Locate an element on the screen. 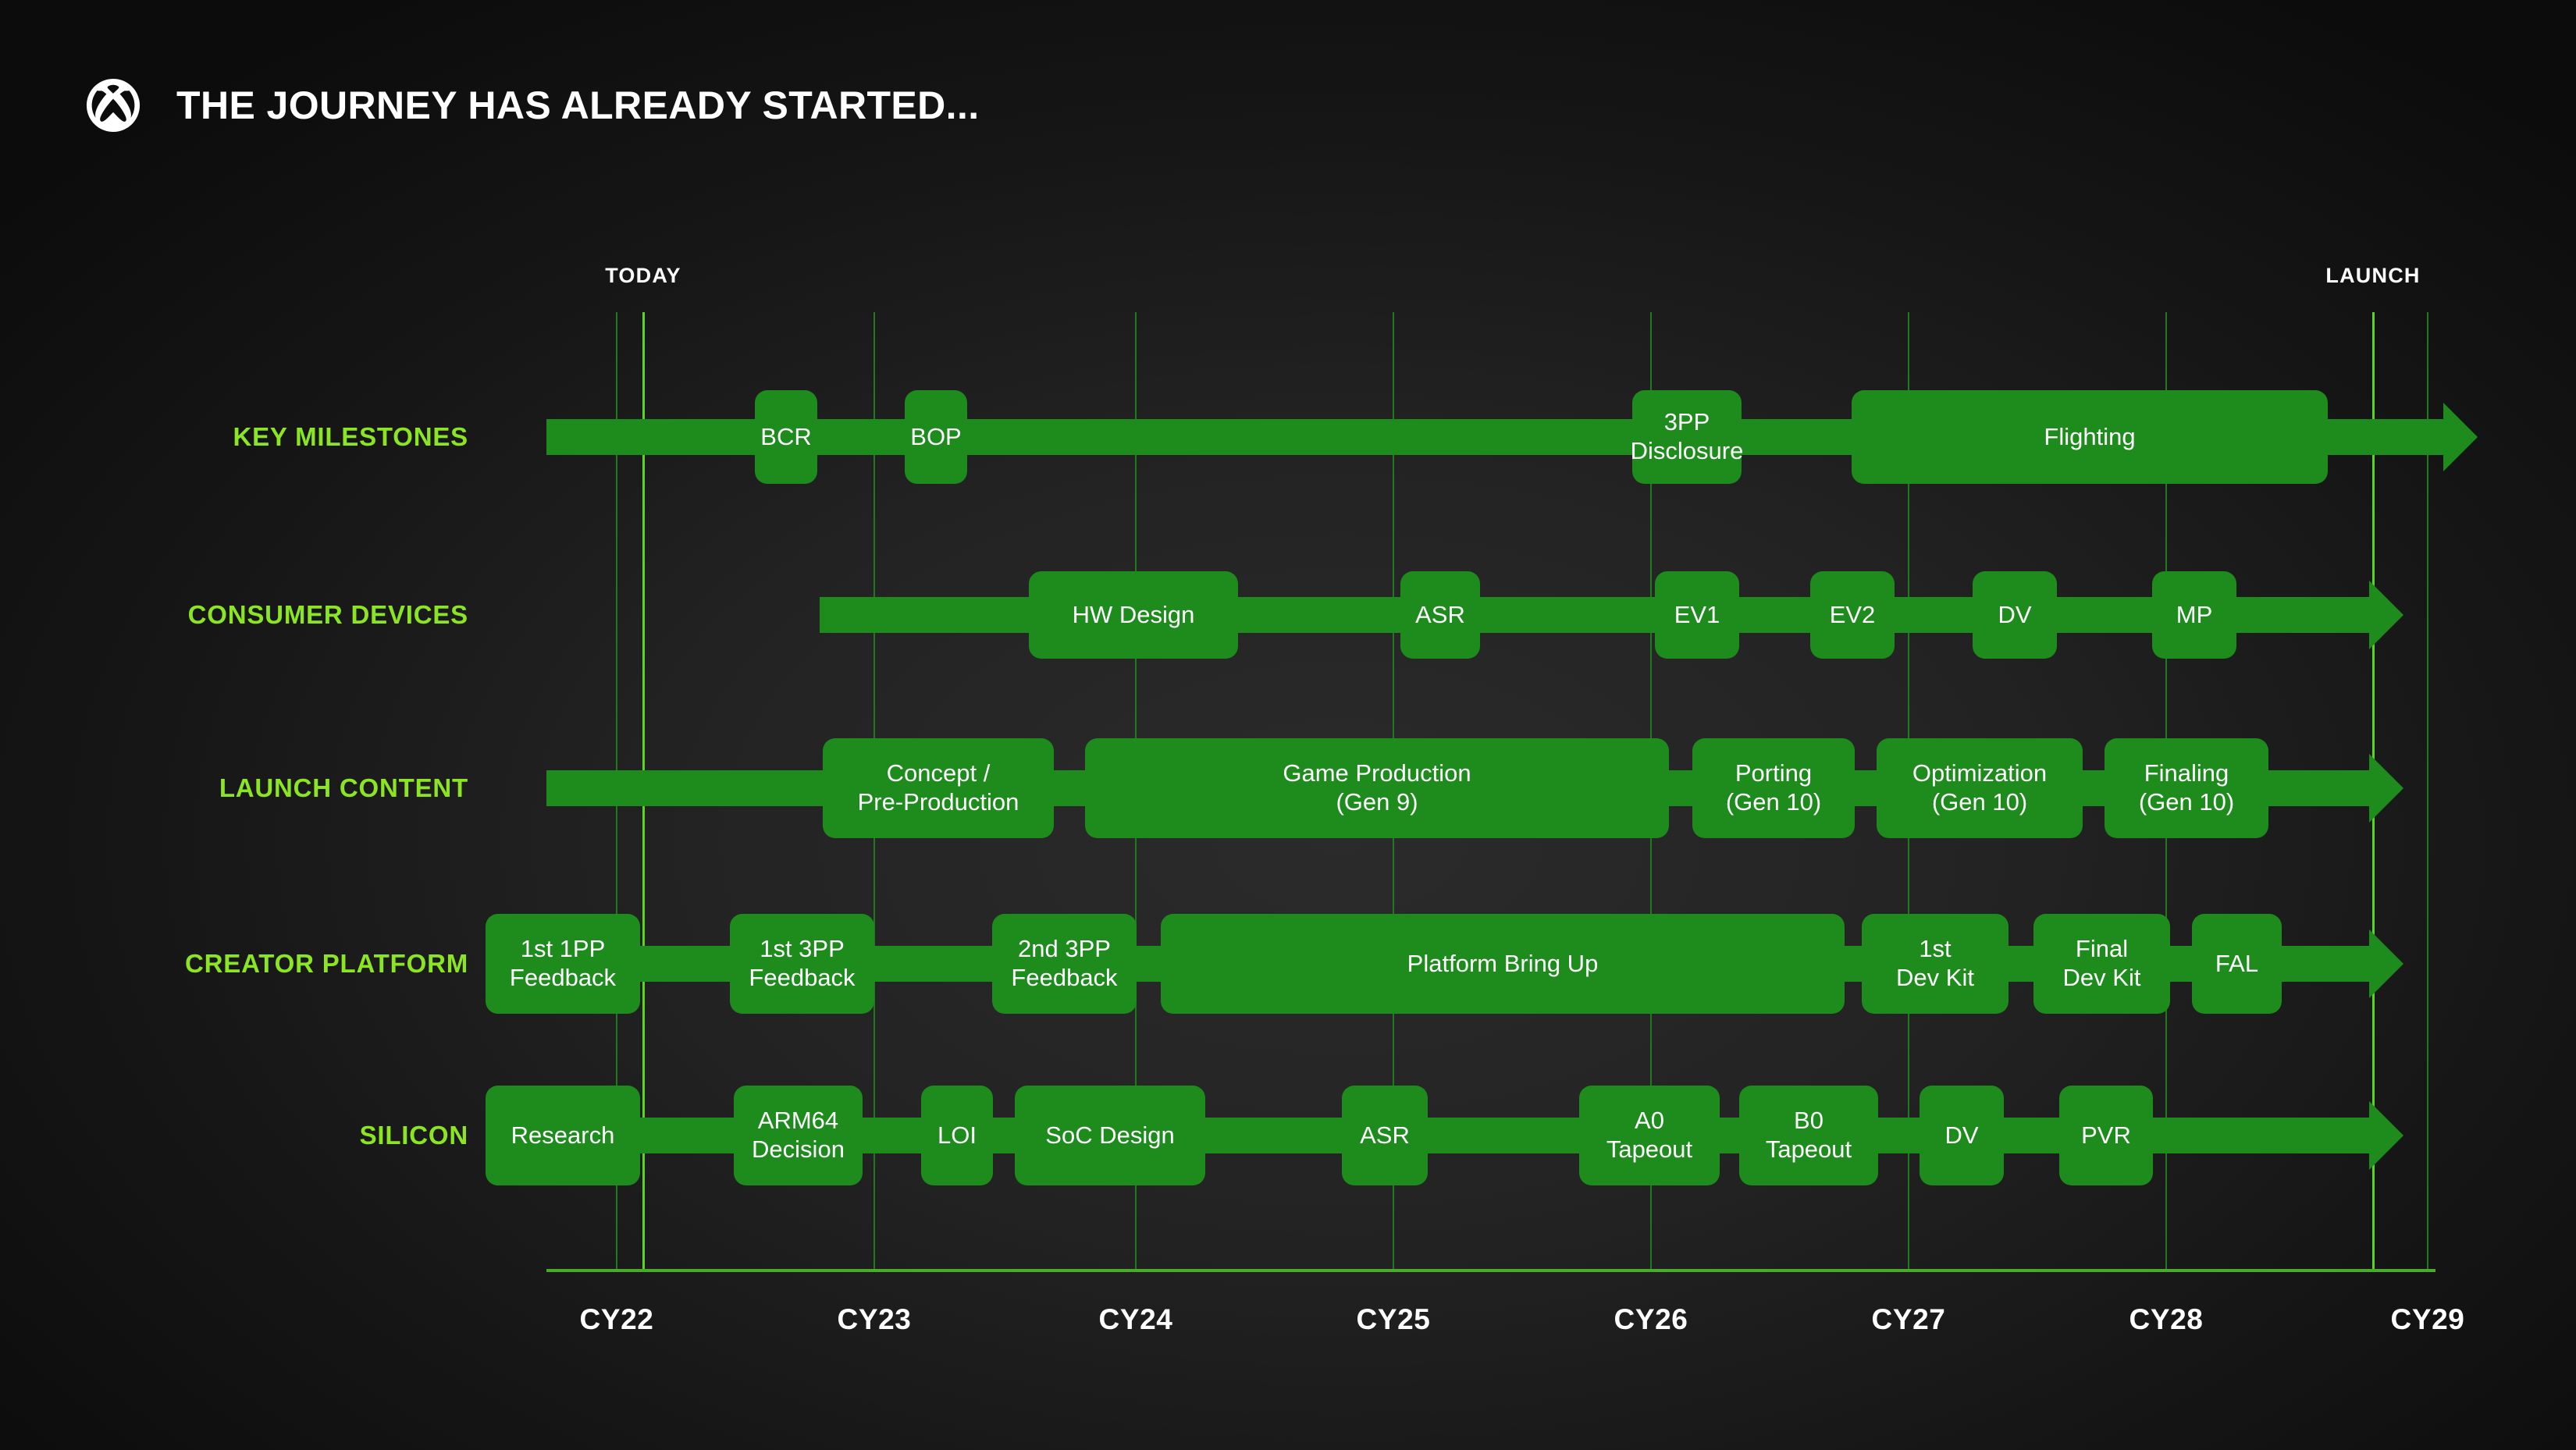  milestone-node: SoC Design is located at coordinates (1110, 1135).